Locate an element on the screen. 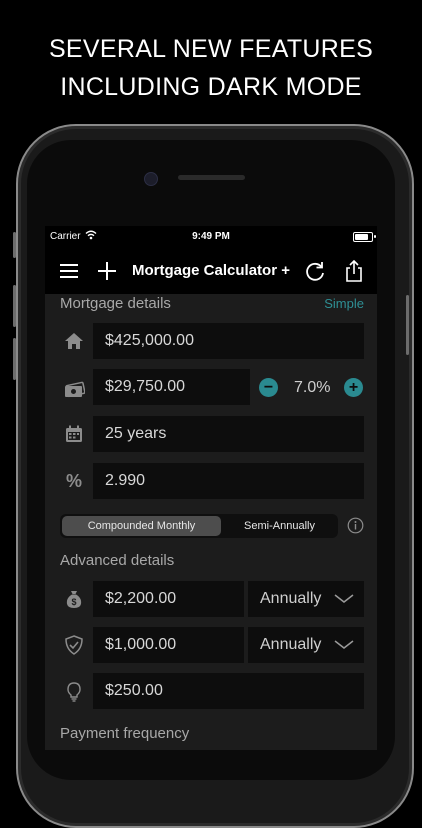 This screenshot has width=422, height=828. segment-semi-annually: Semi-Annually is located at coordinates (279, 526).